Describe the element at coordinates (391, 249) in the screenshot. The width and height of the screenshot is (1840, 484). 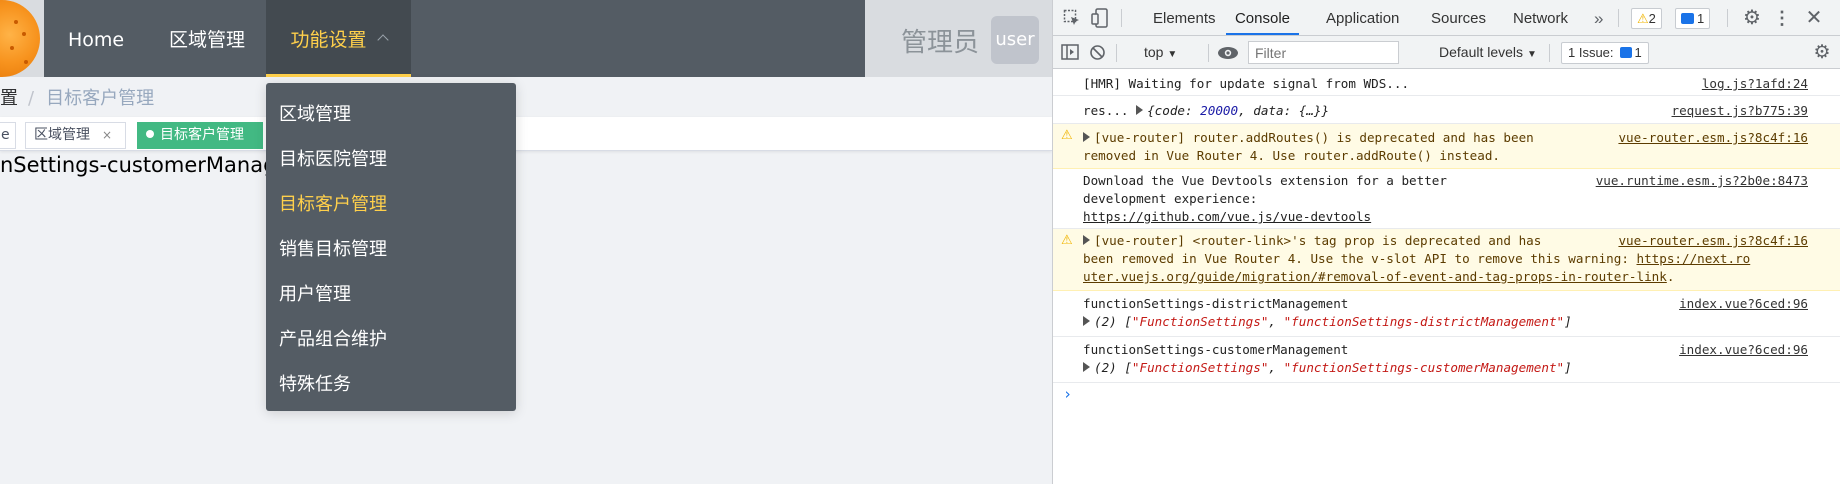
I see `dropdown-item: 销售目标管理` at that location.